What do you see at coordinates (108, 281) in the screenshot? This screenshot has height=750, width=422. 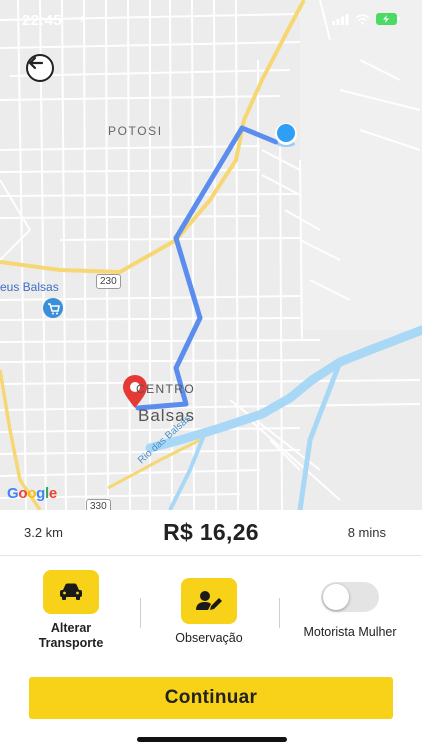 I see `road-badge: 230` at bounding box center [108, 281].